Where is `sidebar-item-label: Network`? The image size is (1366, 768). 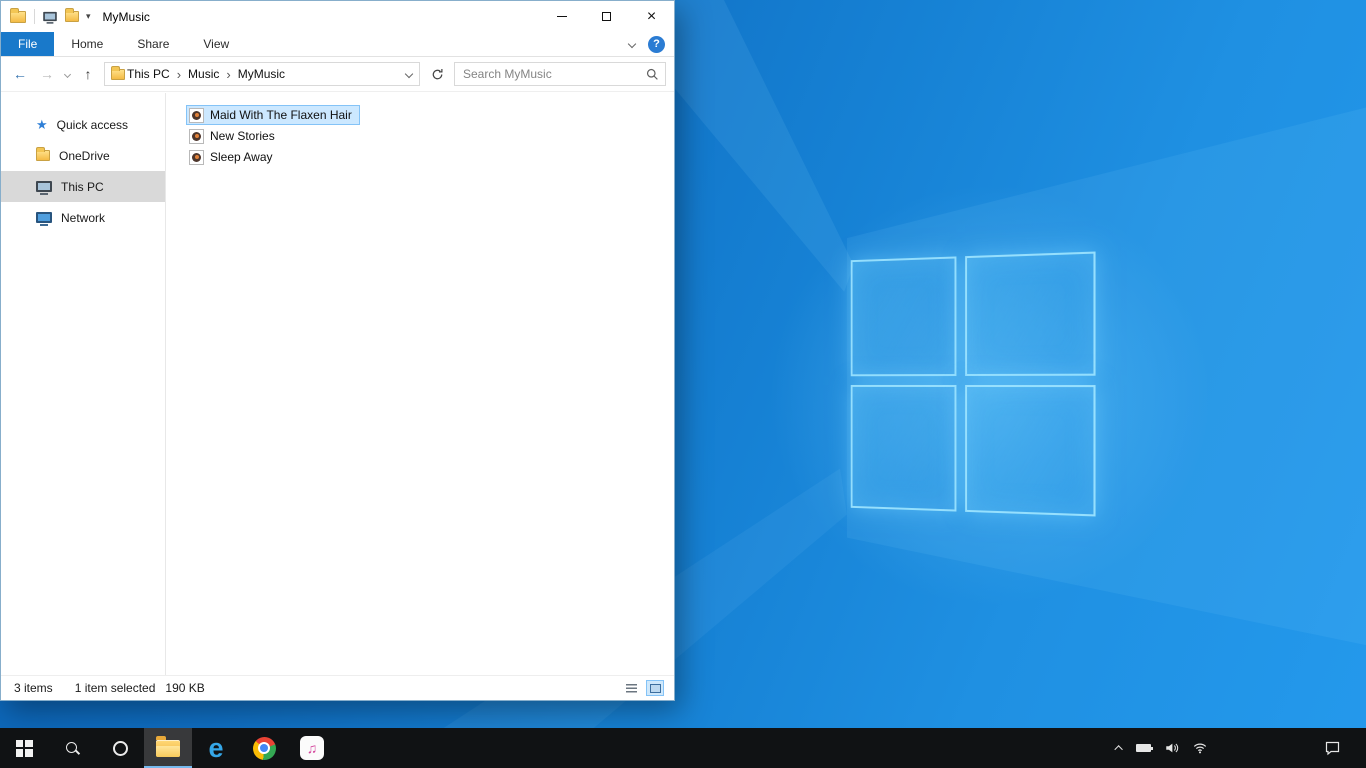 sidebar-item-label: Network is located at coordinates (83, 217).